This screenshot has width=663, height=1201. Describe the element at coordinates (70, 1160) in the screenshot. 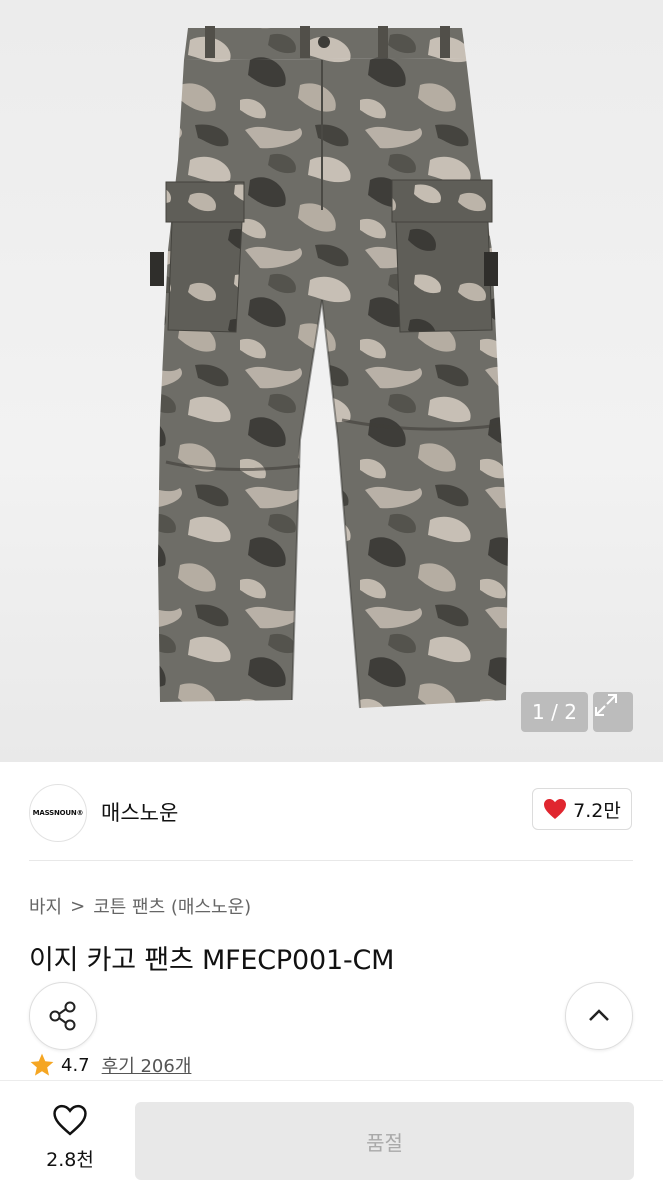

I see `wishlist-count: 2.8천` at that location.